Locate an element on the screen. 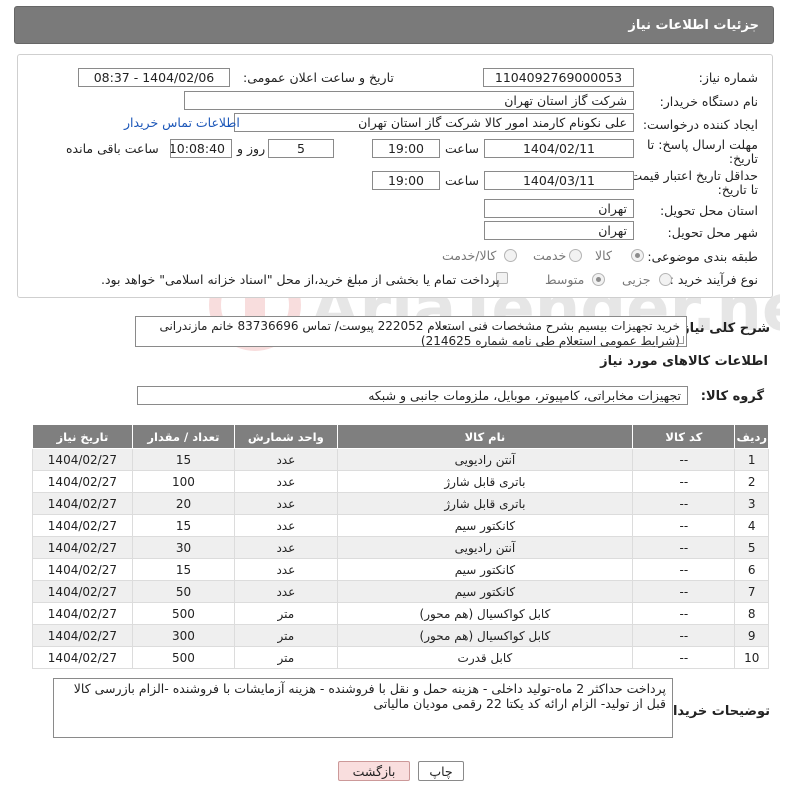  table-row: 7 -- کانکتور سیم عدد 50 1404/02/27 is located at coordinates (400, 591).